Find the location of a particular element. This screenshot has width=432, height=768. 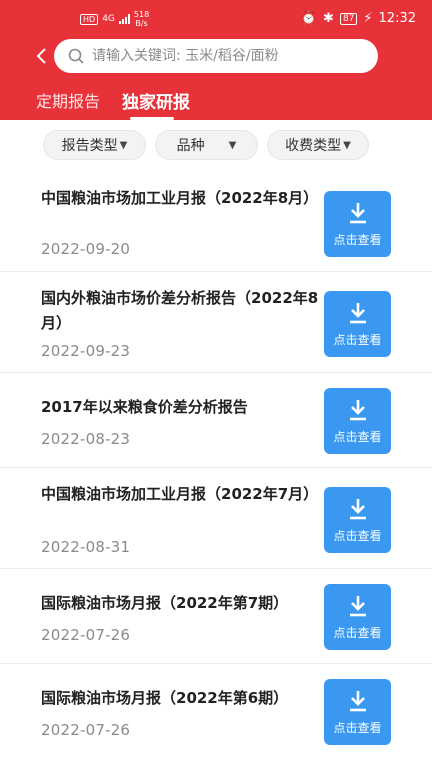

report-date: 2022-09-20 is located at coordinates (86, 249).